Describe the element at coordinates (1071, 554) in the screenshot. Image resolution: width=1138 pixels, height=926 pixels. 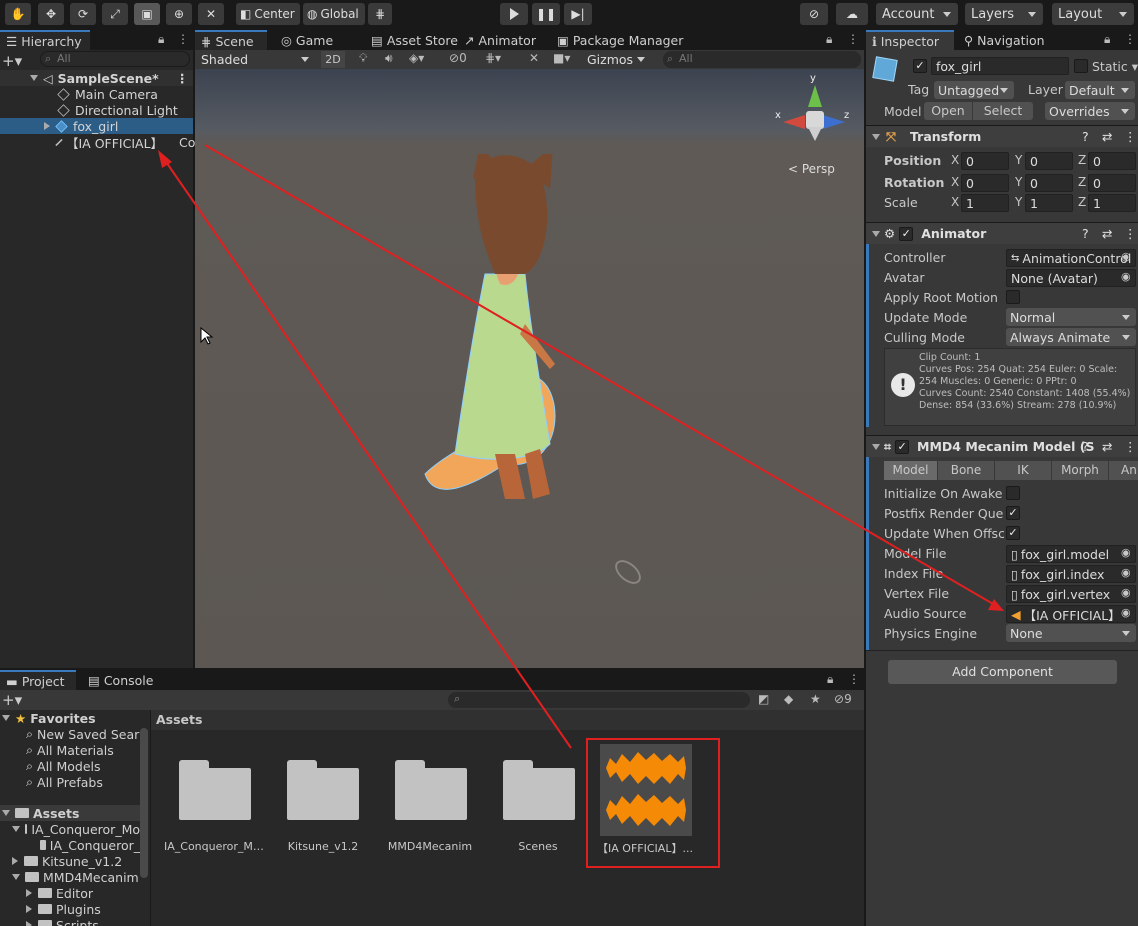
I see `model-file-field: ▯ fox_girl.model` at that location.